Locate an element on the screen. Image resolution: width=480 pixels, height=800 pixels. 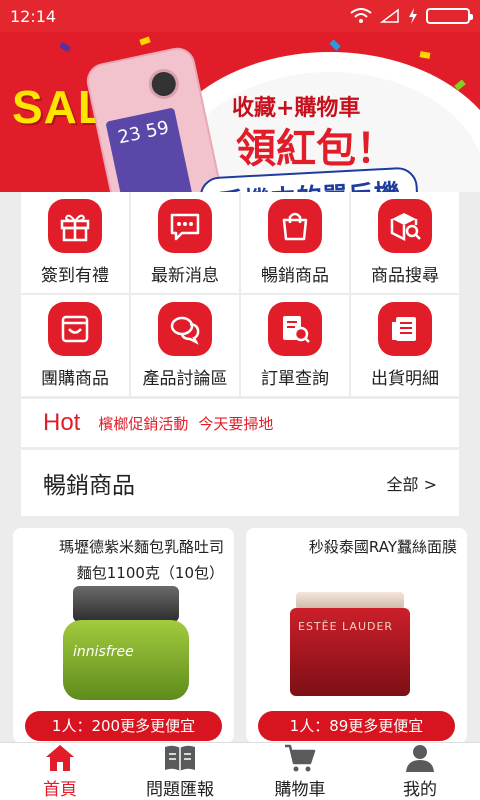
product-price-button: 1人：89更多更便宜 is located at coordinates (356, 726).